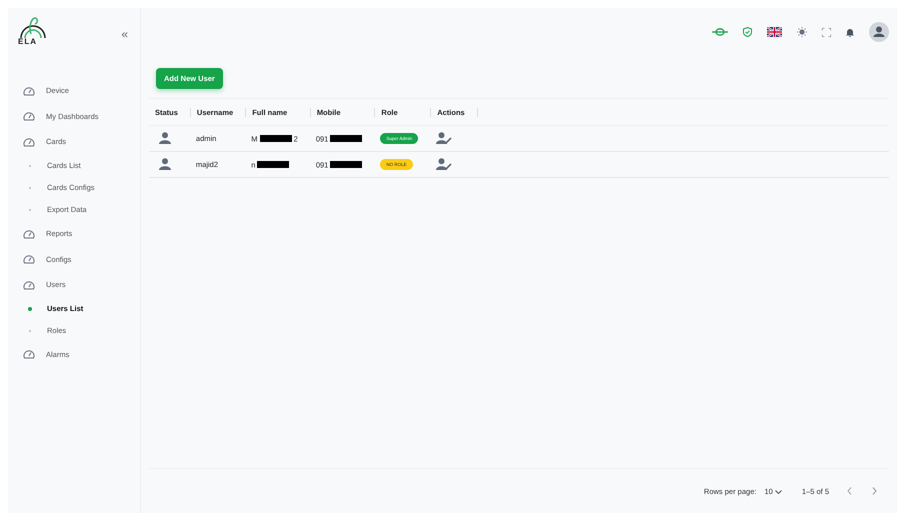  Describe the element at coordinates (802, 32) in the screenshot. I see `sun-icon` at that location.